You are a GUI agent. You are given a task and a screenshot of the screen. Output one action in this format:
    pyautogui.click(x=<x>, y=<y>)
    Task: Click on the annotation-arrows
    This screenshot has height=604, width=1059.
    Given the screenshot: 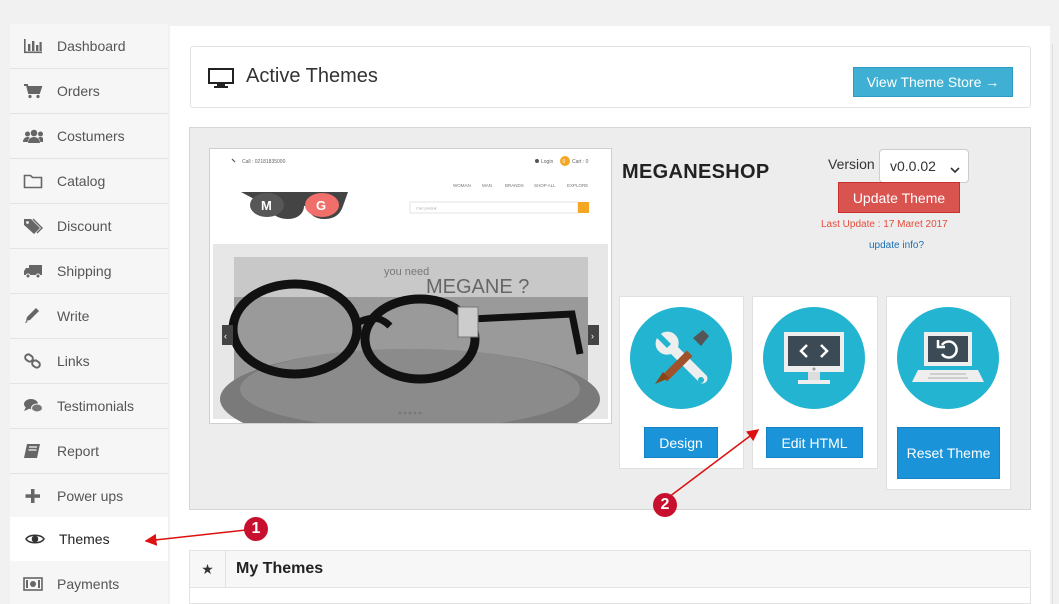 What is the action you would take?
    pyautogui.click(x=452, y=487)
    